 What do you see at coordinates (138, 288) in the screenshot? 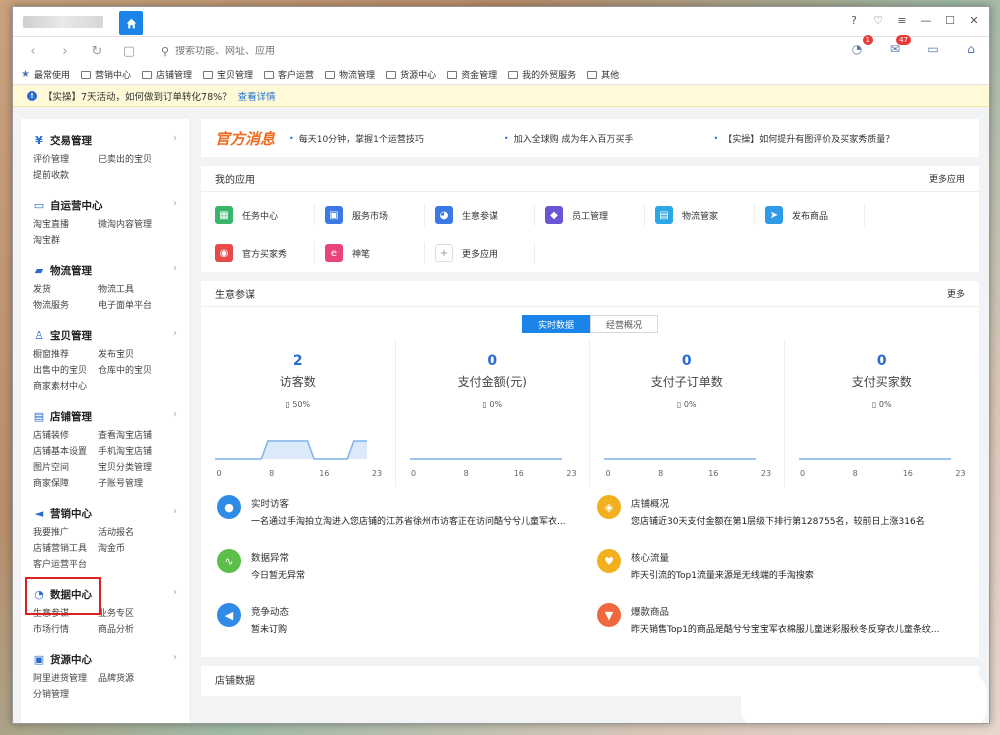
I see `sidebar-link: 物流工具` at bounding box center [138, 288].